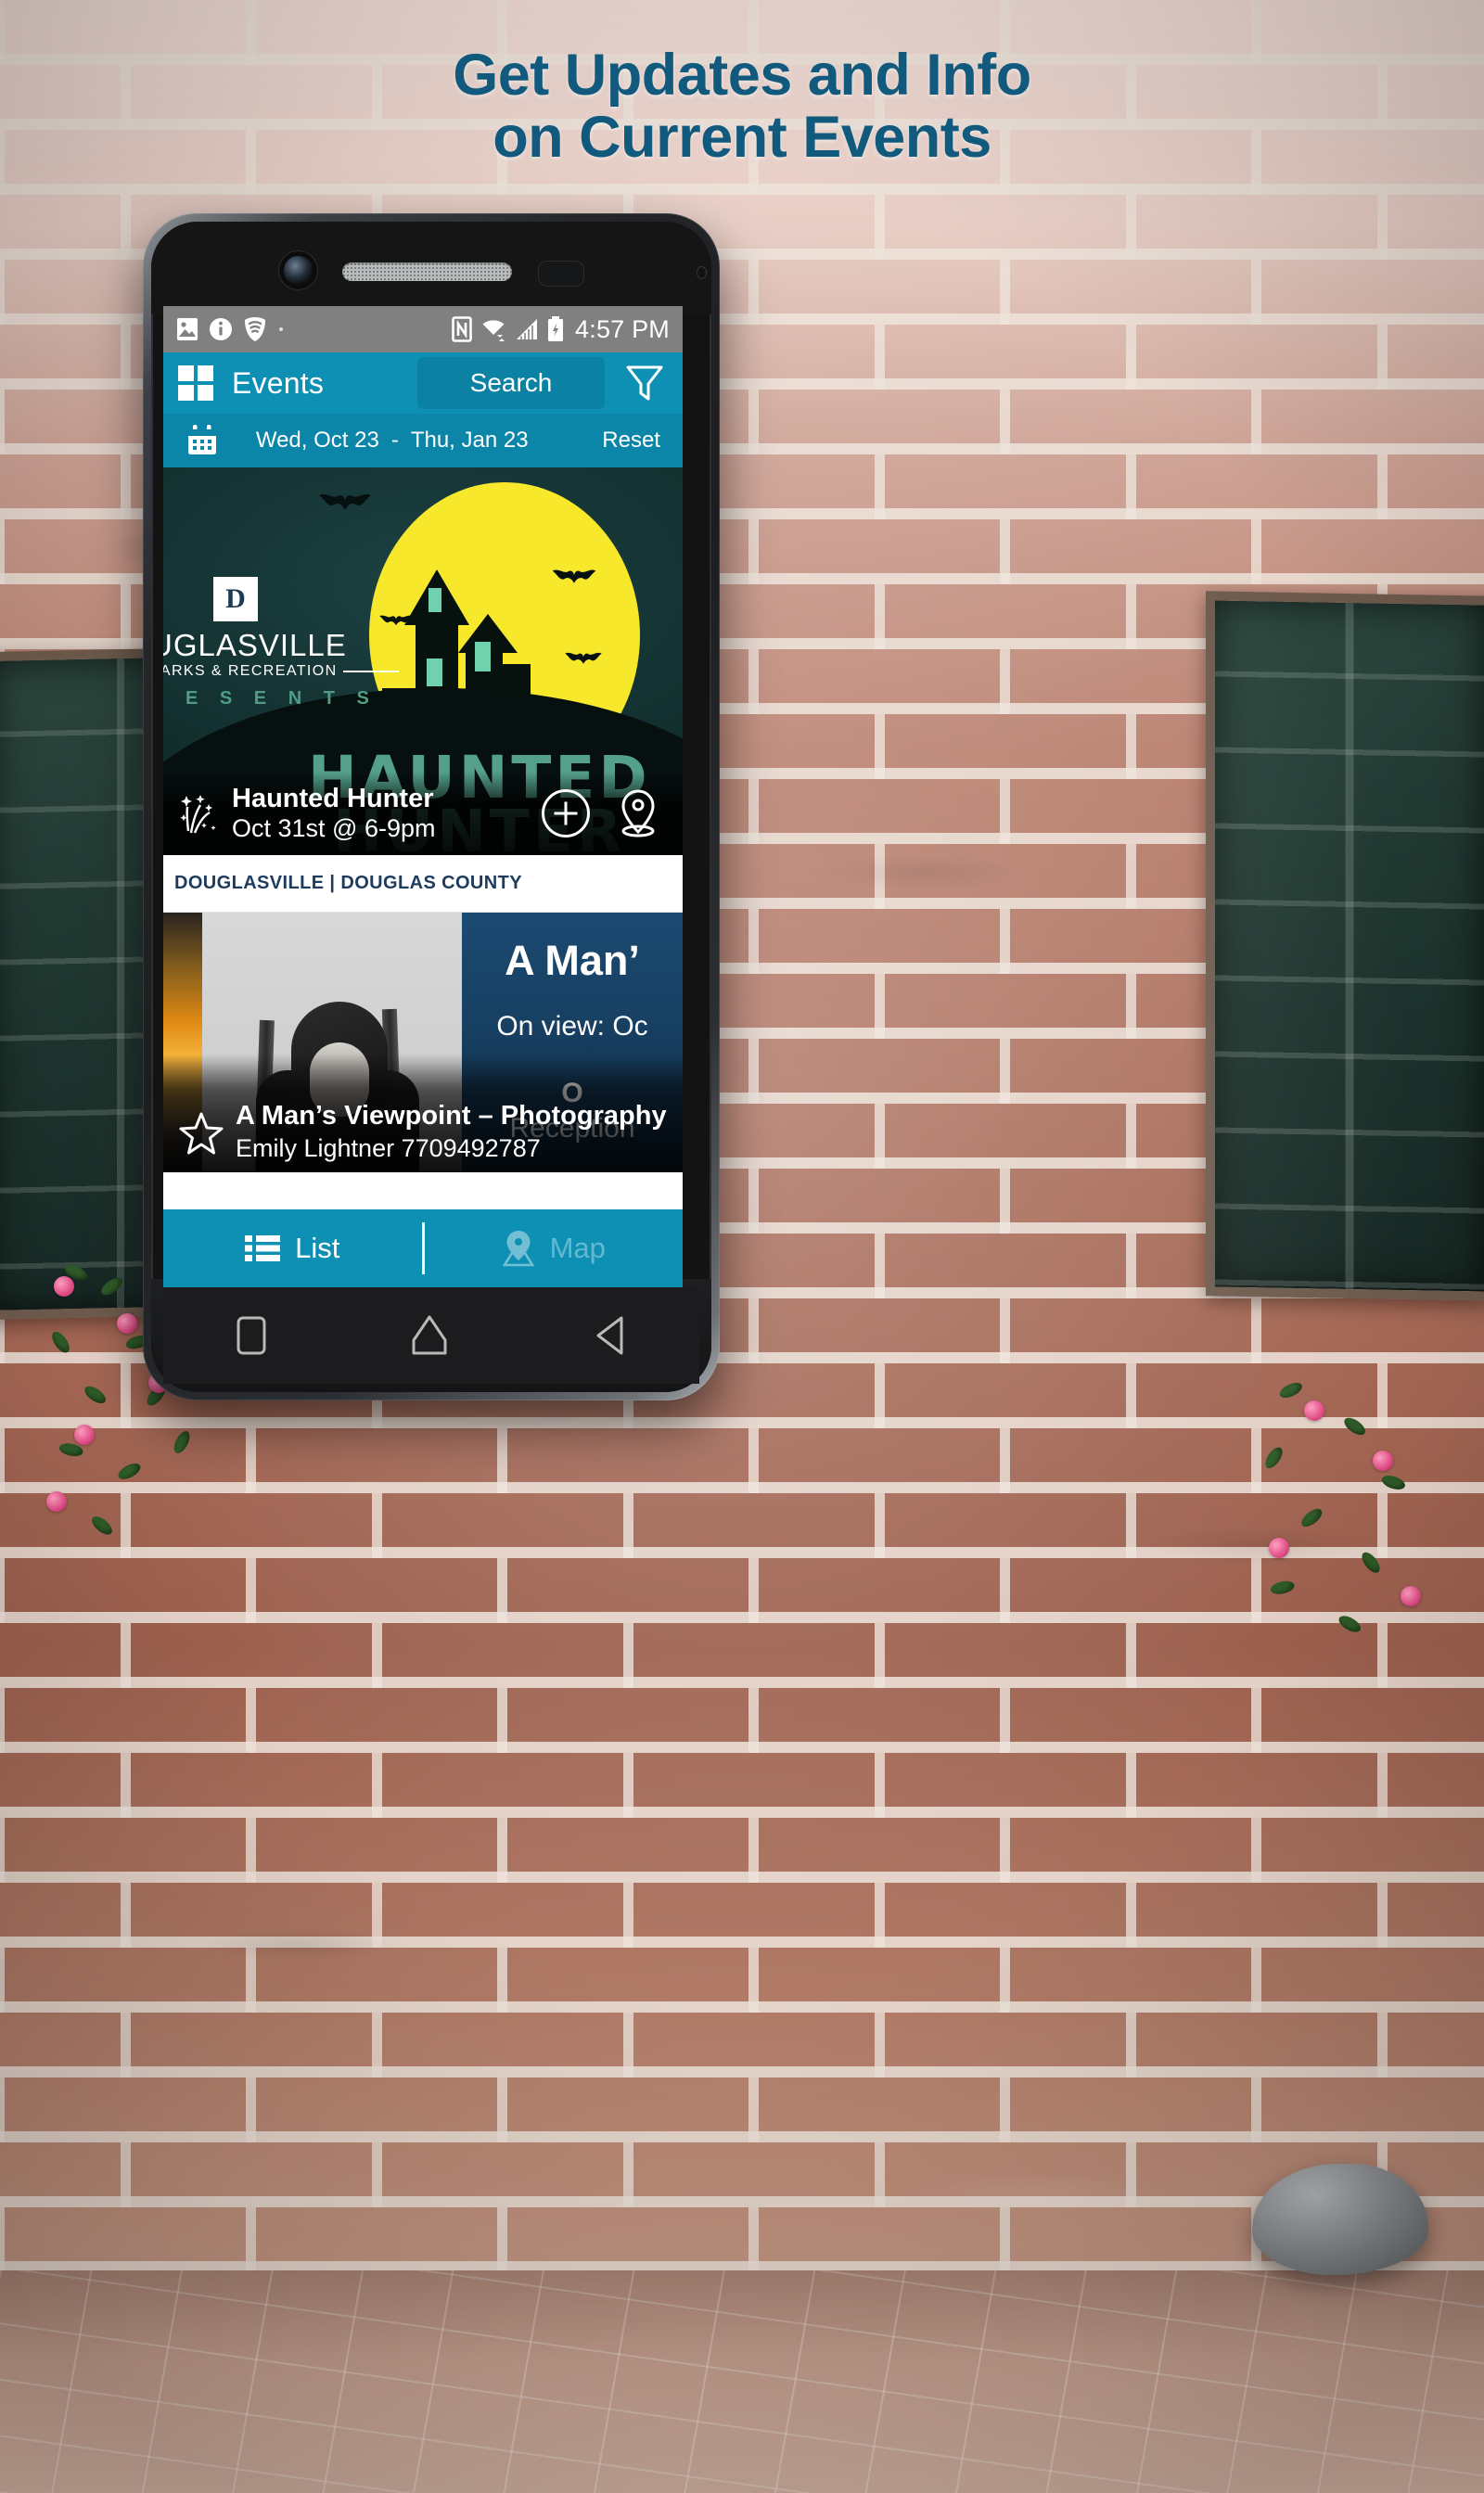 This screenshot has width=1484, height=2493. Describe the element at coordinates (527, 329) in the screenshot. I see `cellular-signal-icon` at that location.